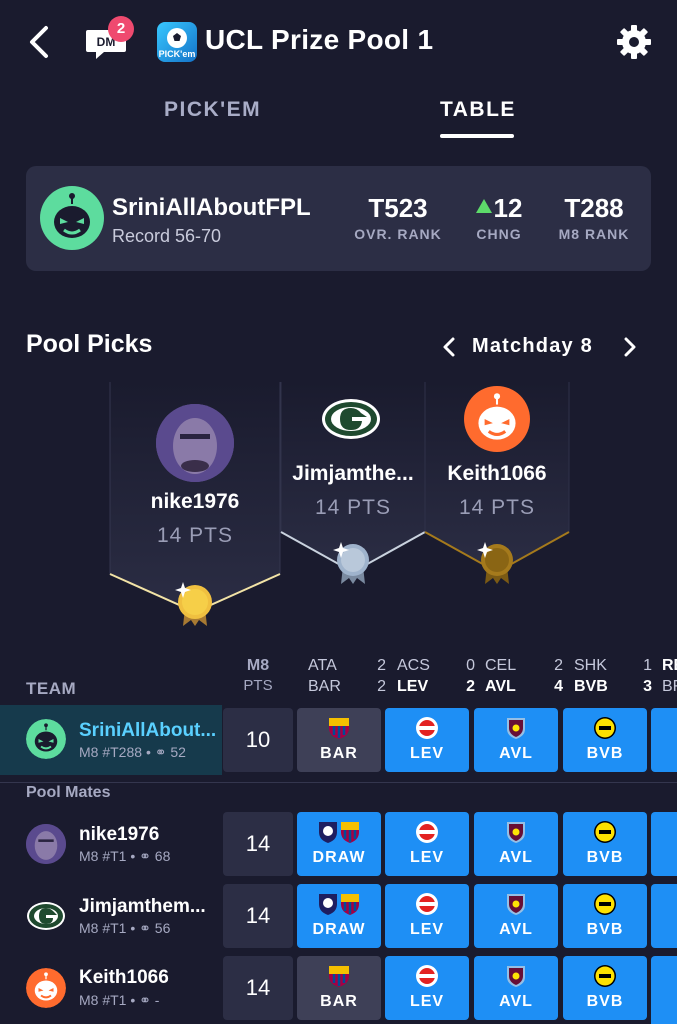 This screenshot has width=677, height=1024. Describe the element at coordinates (470, 665) in the screenshot. I see `home-score: 0` at that location.